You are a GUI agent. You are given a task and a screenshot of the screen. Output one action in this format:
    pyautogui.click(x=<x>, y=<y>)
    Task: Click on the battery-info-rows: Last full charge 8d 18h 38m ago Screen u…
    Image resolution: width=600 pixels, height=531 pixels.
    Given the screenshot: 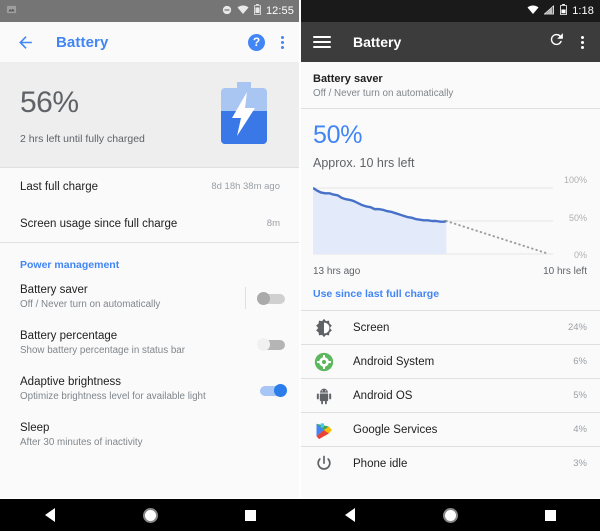 What is the action you would take?
    pyautogui.click(x=150, y=205)
    